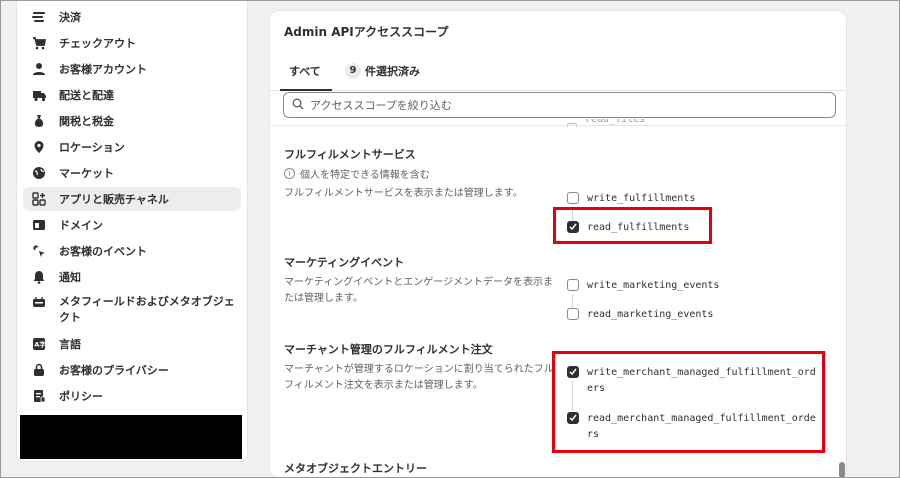 Image resolution: width=900 pixels, height=478 pixels. What do you see at coordinates (418, 290) in the screenshot?
I see `section-description: マーケティングイベントとエンゲージメントデータを表示または管理します。` at bounding box center [418, 290].